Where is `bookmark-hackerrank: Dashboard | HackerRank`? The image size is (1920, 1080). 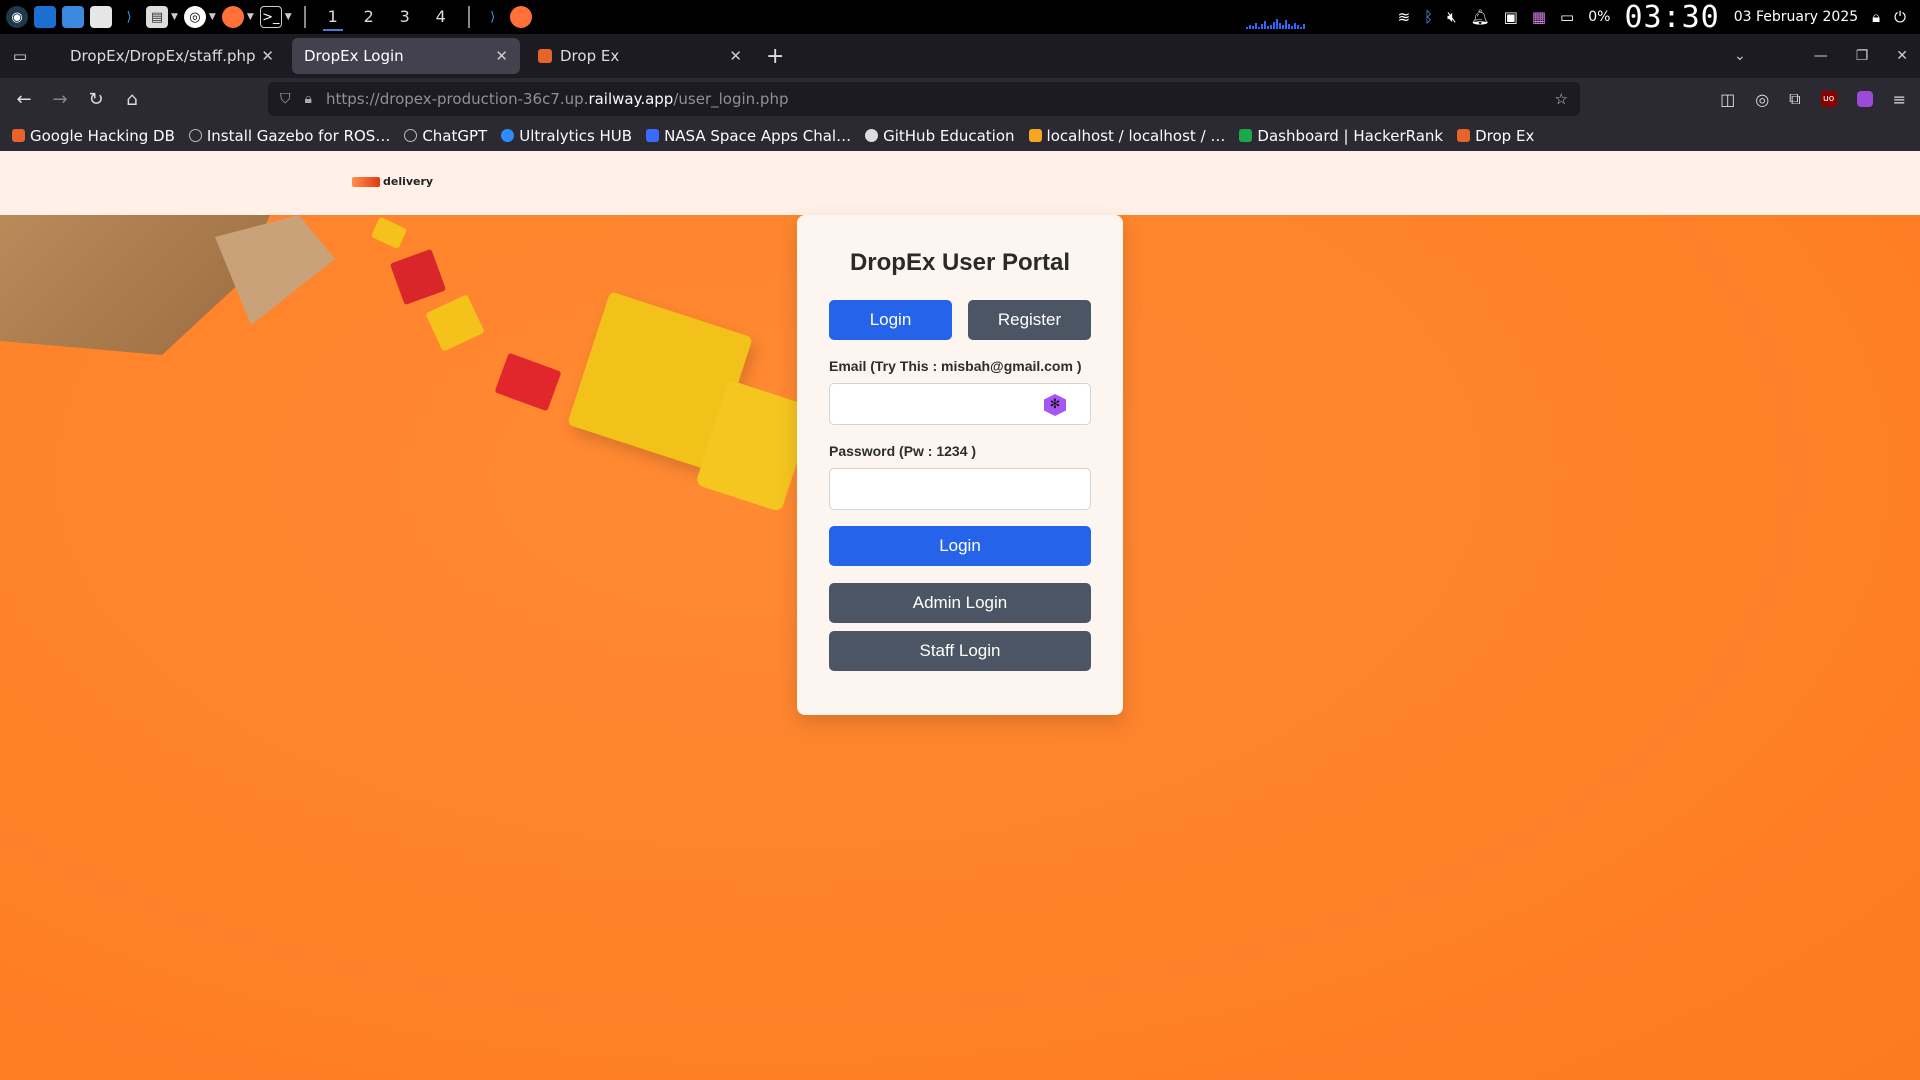 bookmark-hackerrank: Dashboard | HackerRank is located at coordinates (1341, 136).